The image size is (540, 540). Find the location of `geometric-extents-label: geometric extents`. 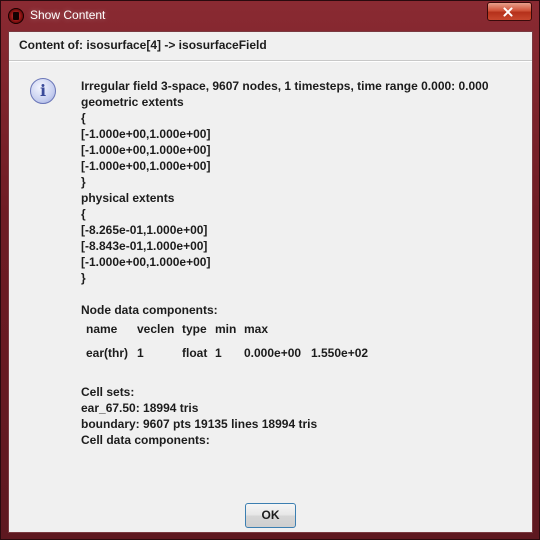

geometric-extents-label: geometric extents is located at coordinates (132, 102).